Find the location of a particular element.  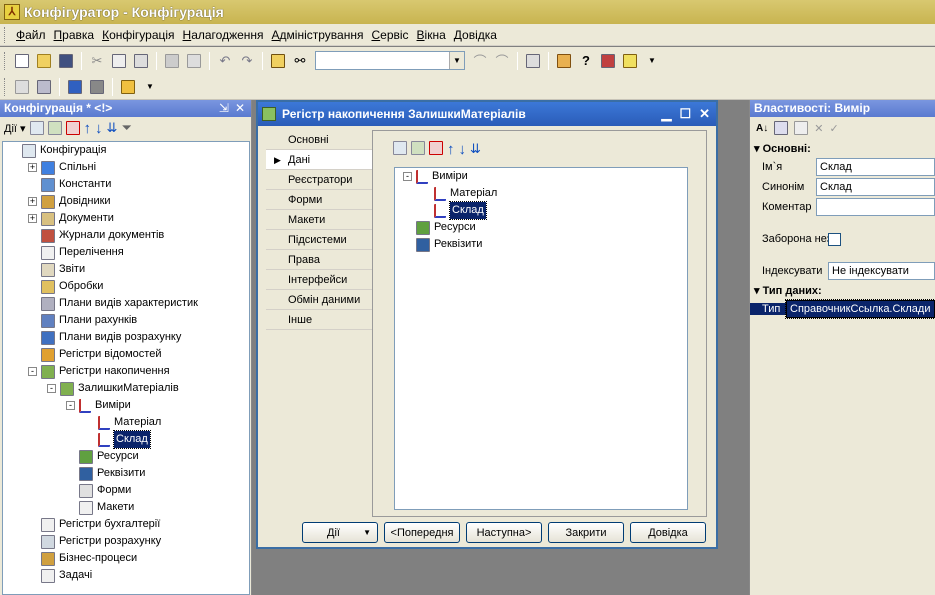

tree-item: + Документи is located at coordinates (71, 218).